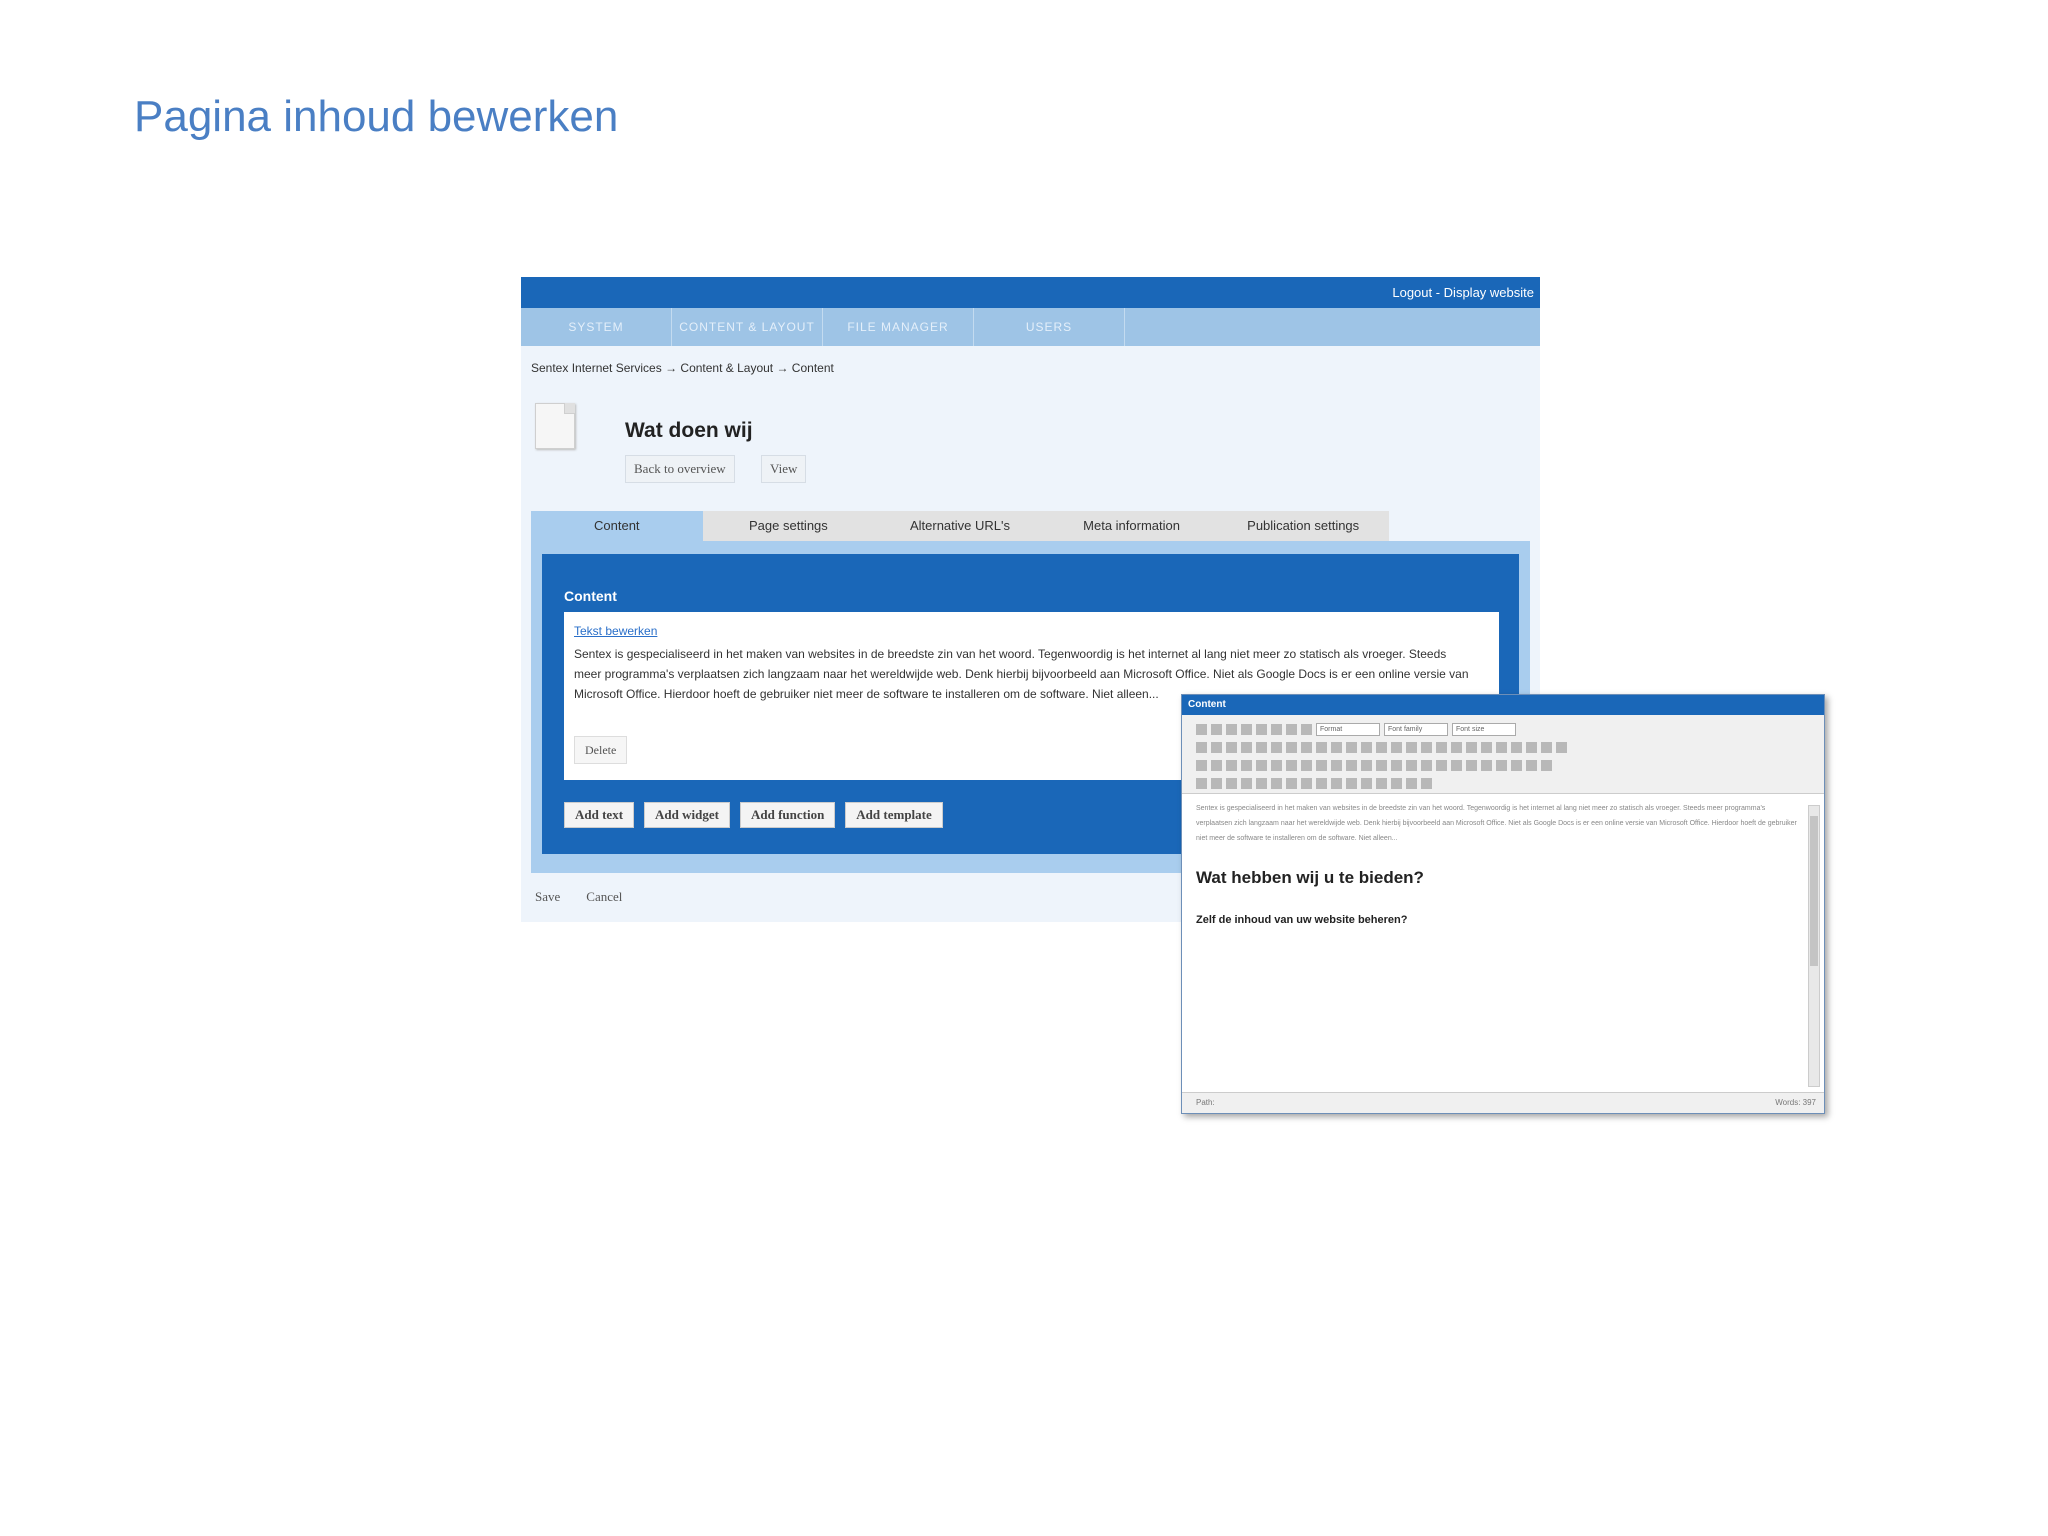 This screenshot has width=2048, height=1536. I want to click on fullscreen-icon, so click(1546, 765).